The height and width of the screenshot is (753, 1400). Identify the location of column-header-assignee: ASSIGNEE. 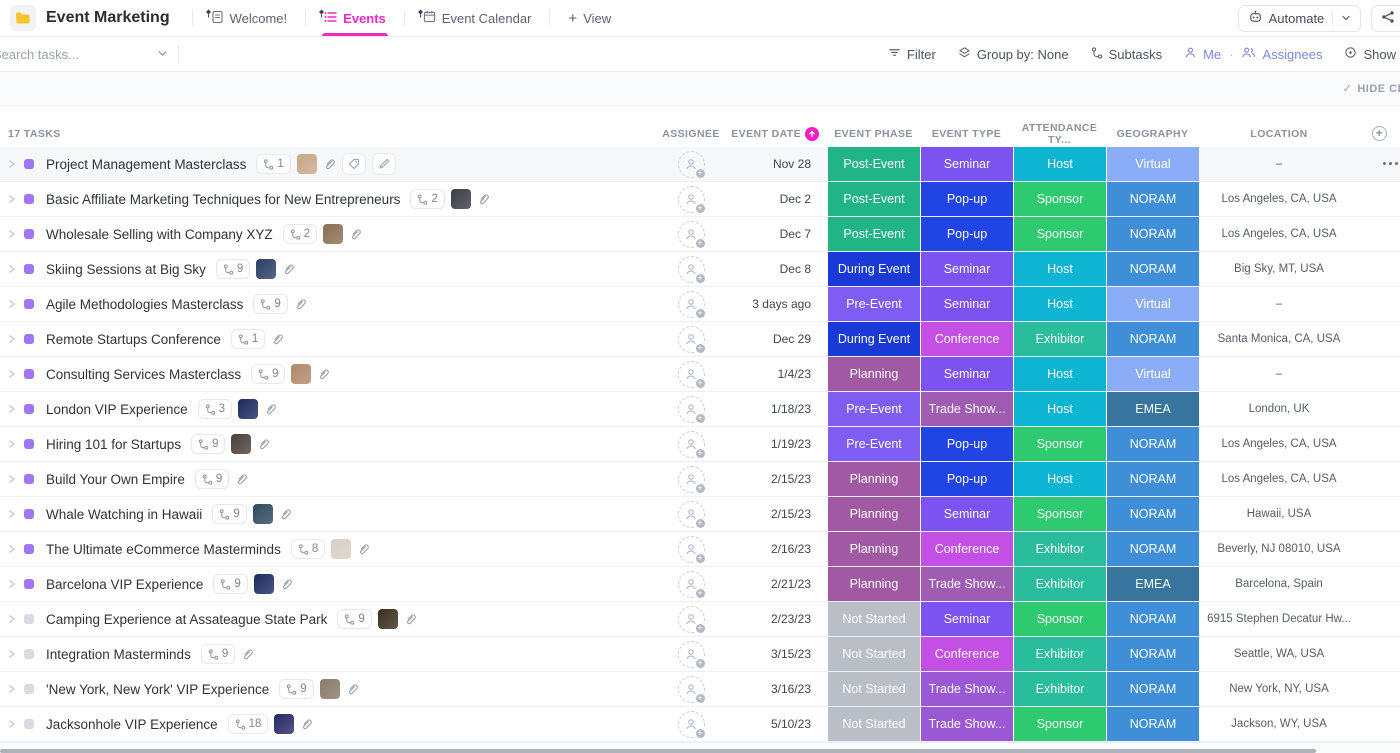
(691, 134).